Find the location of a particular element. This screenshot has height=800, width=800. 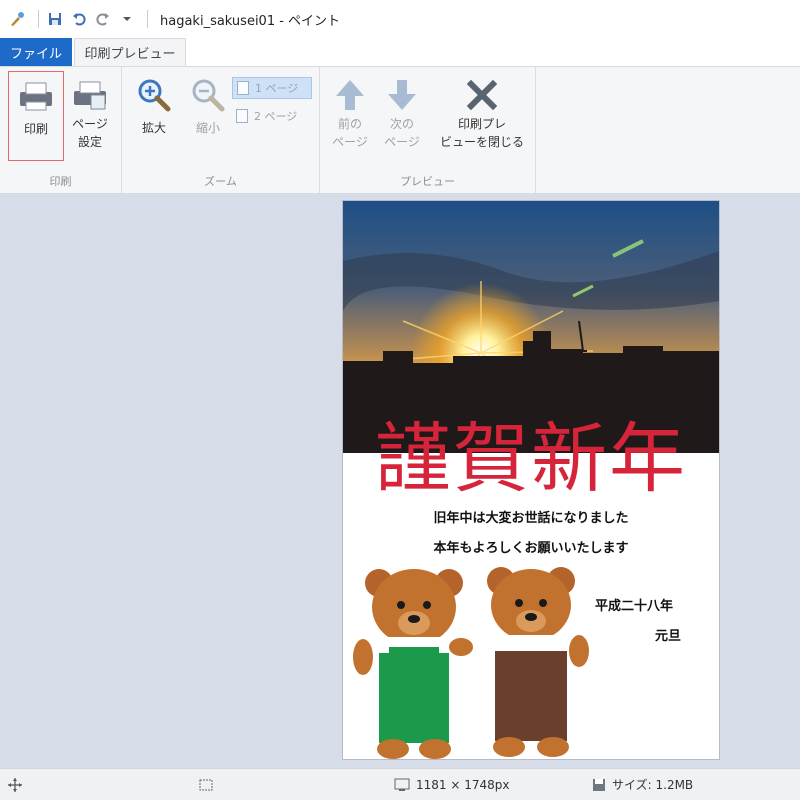

print-button-label: 印刷 is located at coordinates (35, 129).